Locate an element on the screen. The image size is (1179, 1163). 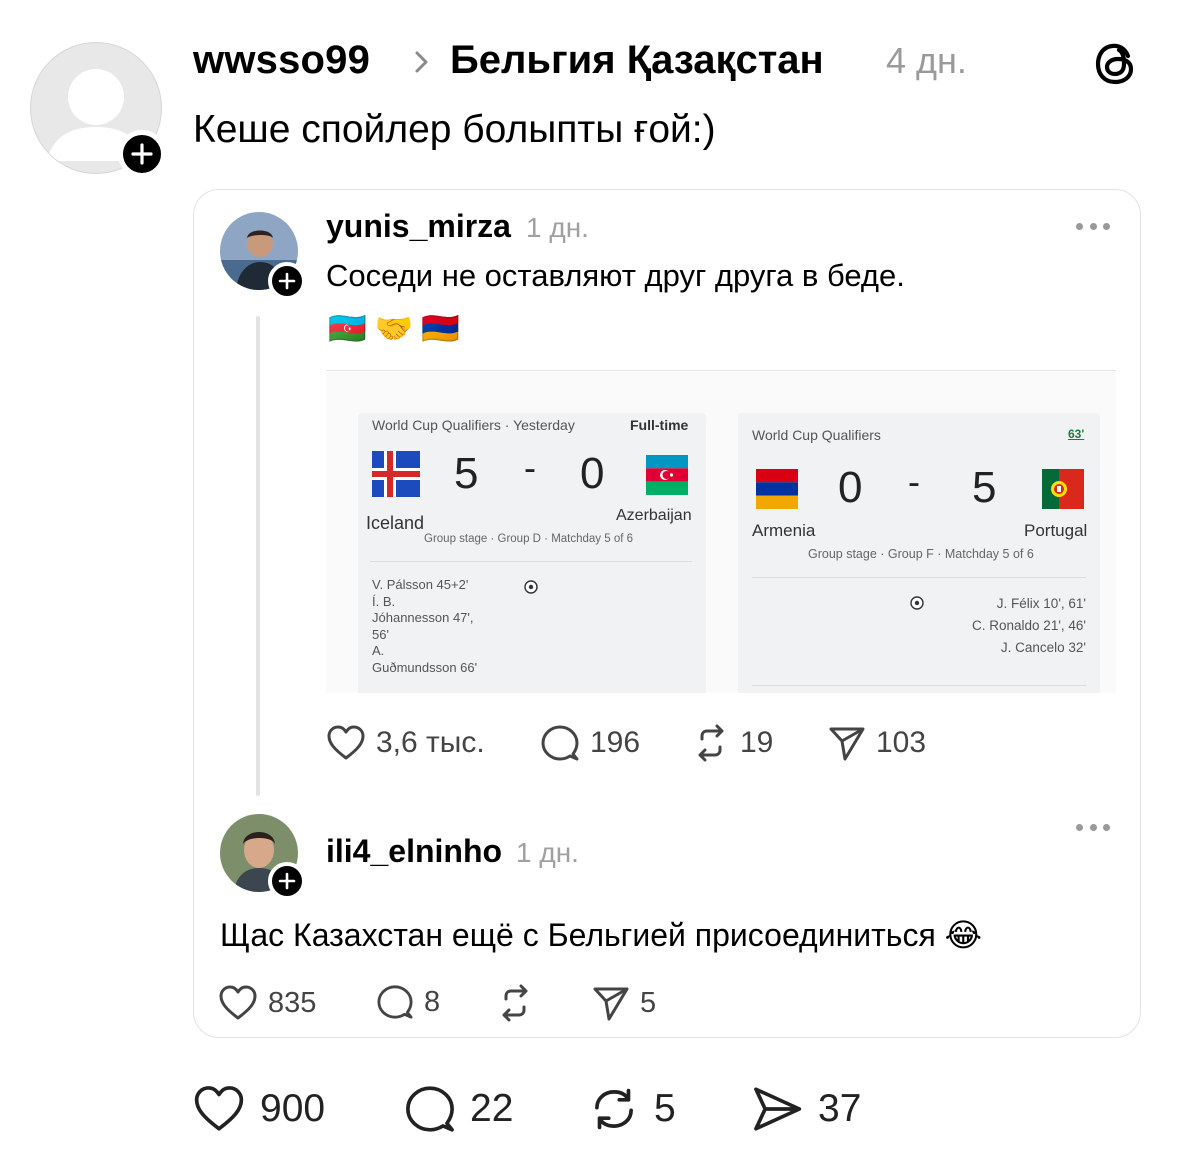
armenia-flag-emoji: 🇦🇲 is located at coordinates (440, 328).